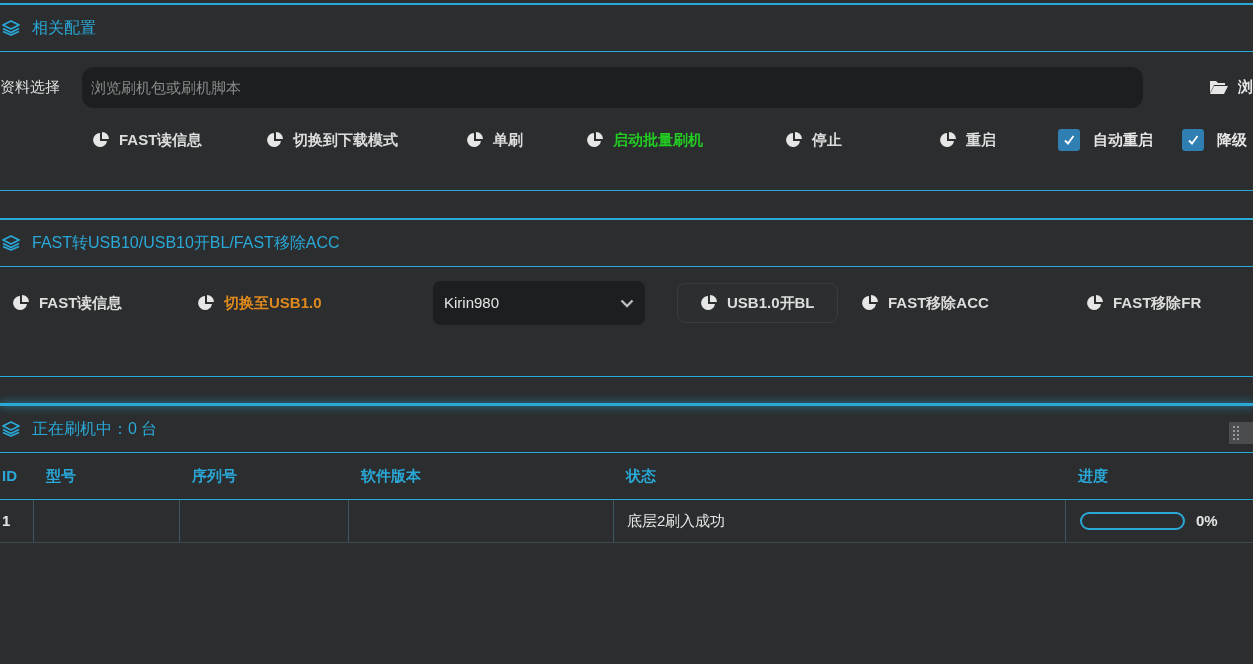 This screenshot has width=1253, height=664. Describe the element at coordinates (539, 303) in the screenshot. I see `chip-select: Kirin980` at that location.